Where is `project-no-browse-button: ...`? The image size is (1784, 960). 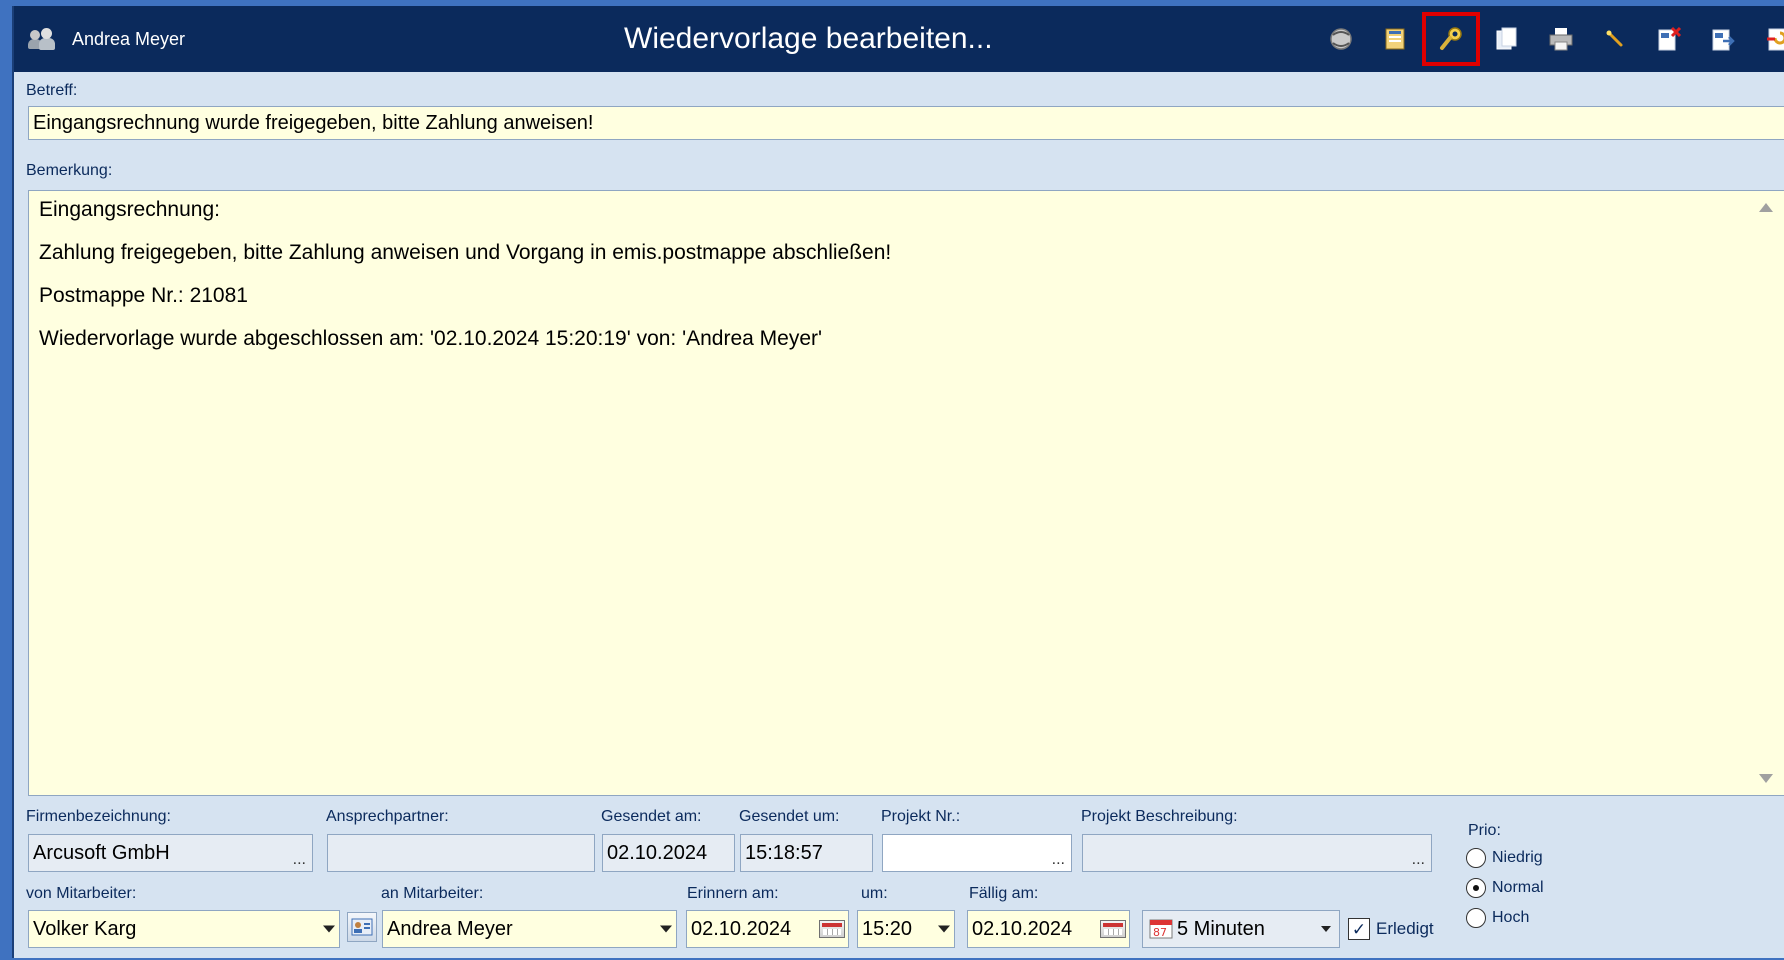 project-no-browse-button: ... is located at coordinates (1058, 860).